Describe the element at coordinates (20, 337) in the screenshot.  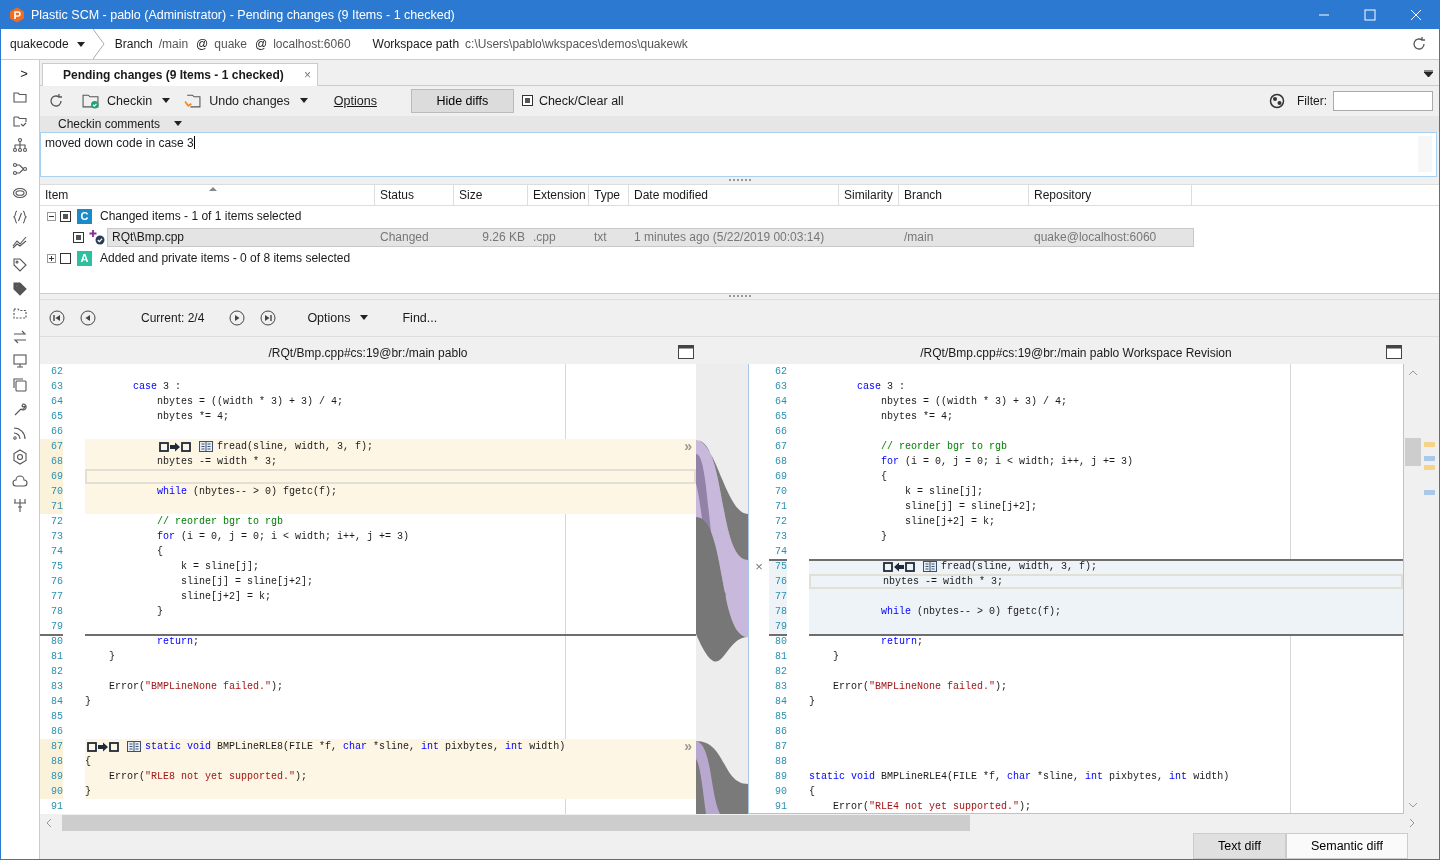
I see `swap-arrows-icon` at that location.